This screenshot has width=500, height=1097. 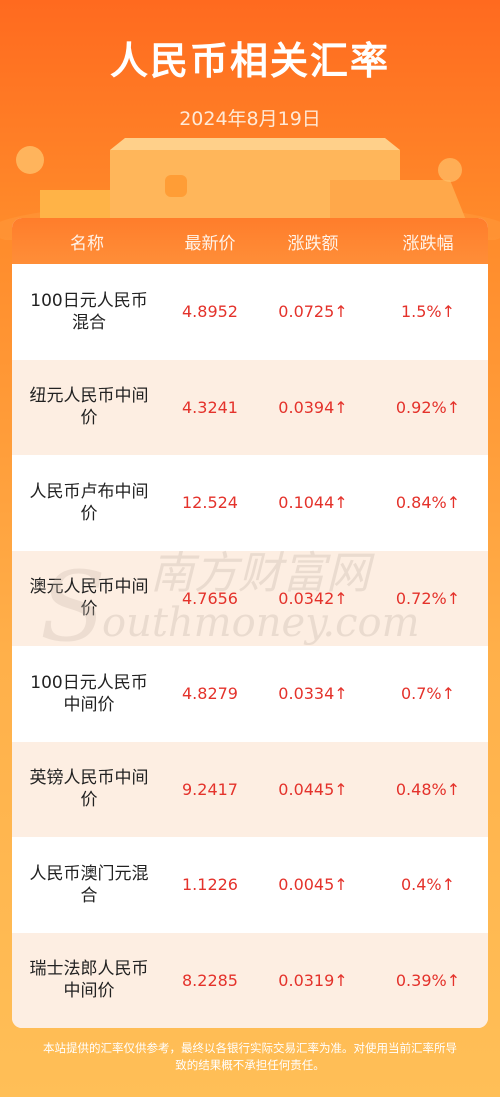 What do you see at coordinates (313, 885) in the screenshot?
I see `change-amount: 0.0045↑` at bounding box center [313, 885].